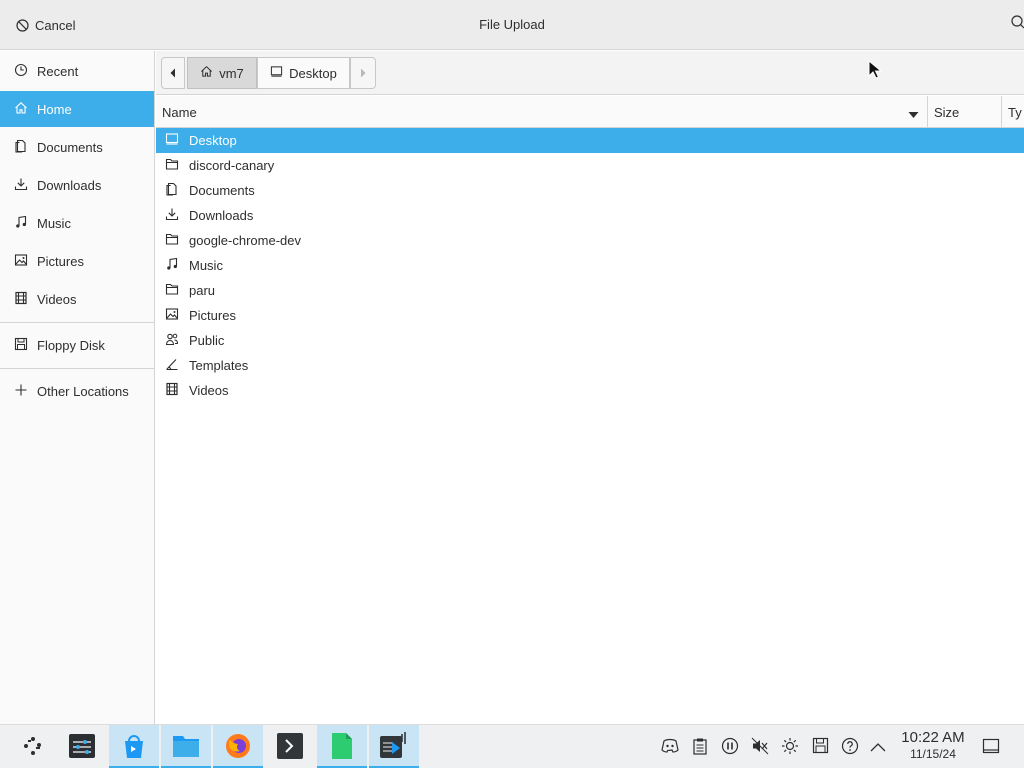  What do you see at coordinates (83, 391) in the screenshot?
I see `sidebar-item-label: Other Locations` at bounding box center [83, 391].